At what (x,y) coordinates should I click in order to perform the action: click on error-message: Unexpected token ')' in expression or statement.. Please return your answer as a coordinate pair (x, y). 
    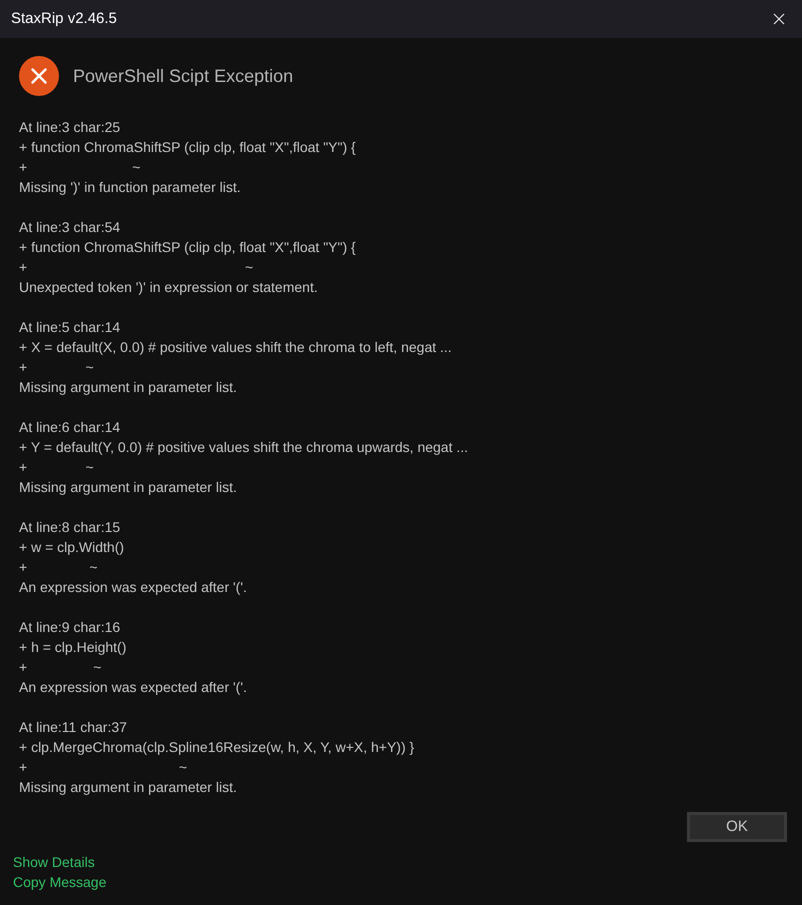
    Looking at the image, I should click on (168, 287).